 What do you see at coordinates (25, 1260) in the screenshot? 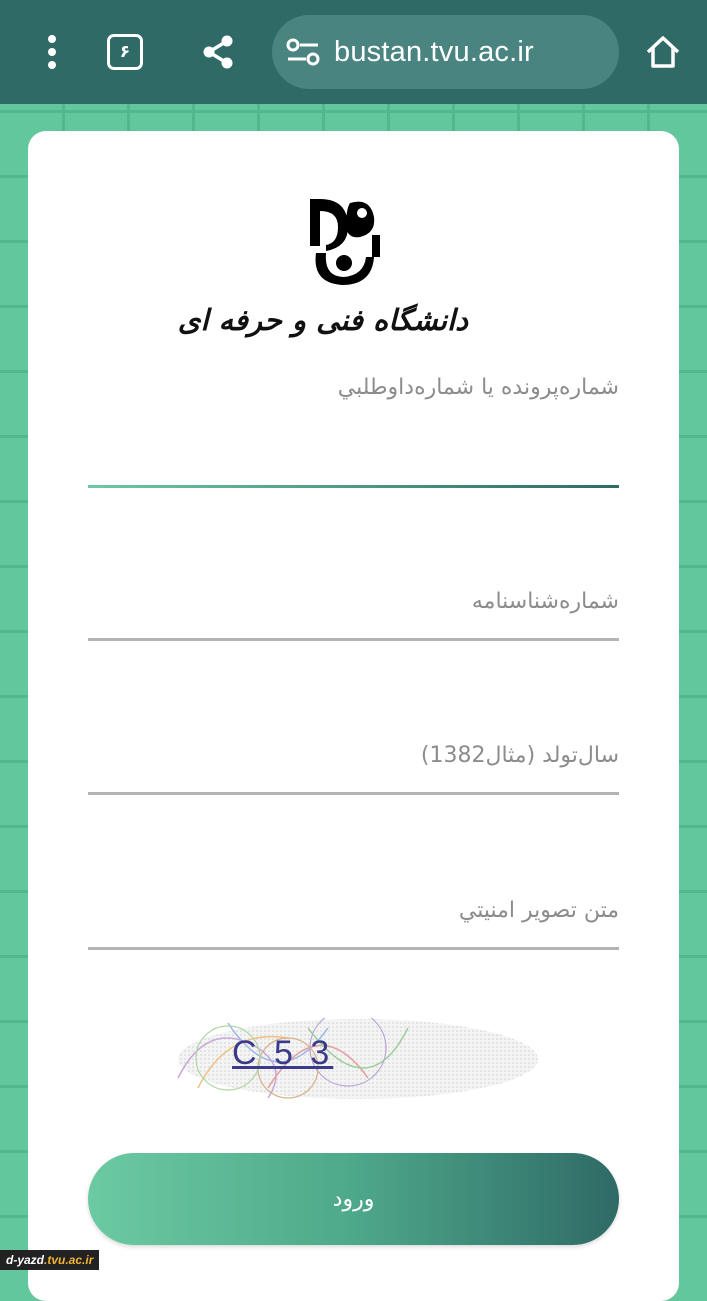
I see `watermark-prefix: d-yazd` at bounding box center [25, 1260].